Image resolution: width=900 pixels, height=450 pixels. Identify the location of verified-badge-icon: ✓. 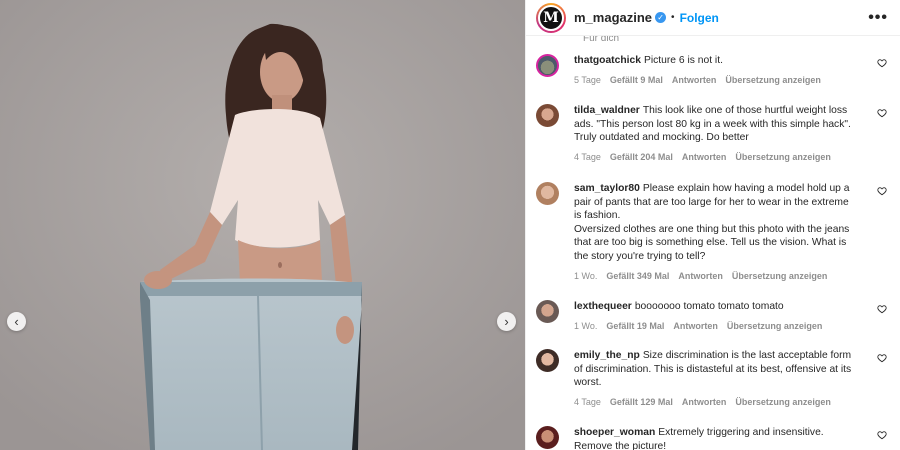
(661, 17).